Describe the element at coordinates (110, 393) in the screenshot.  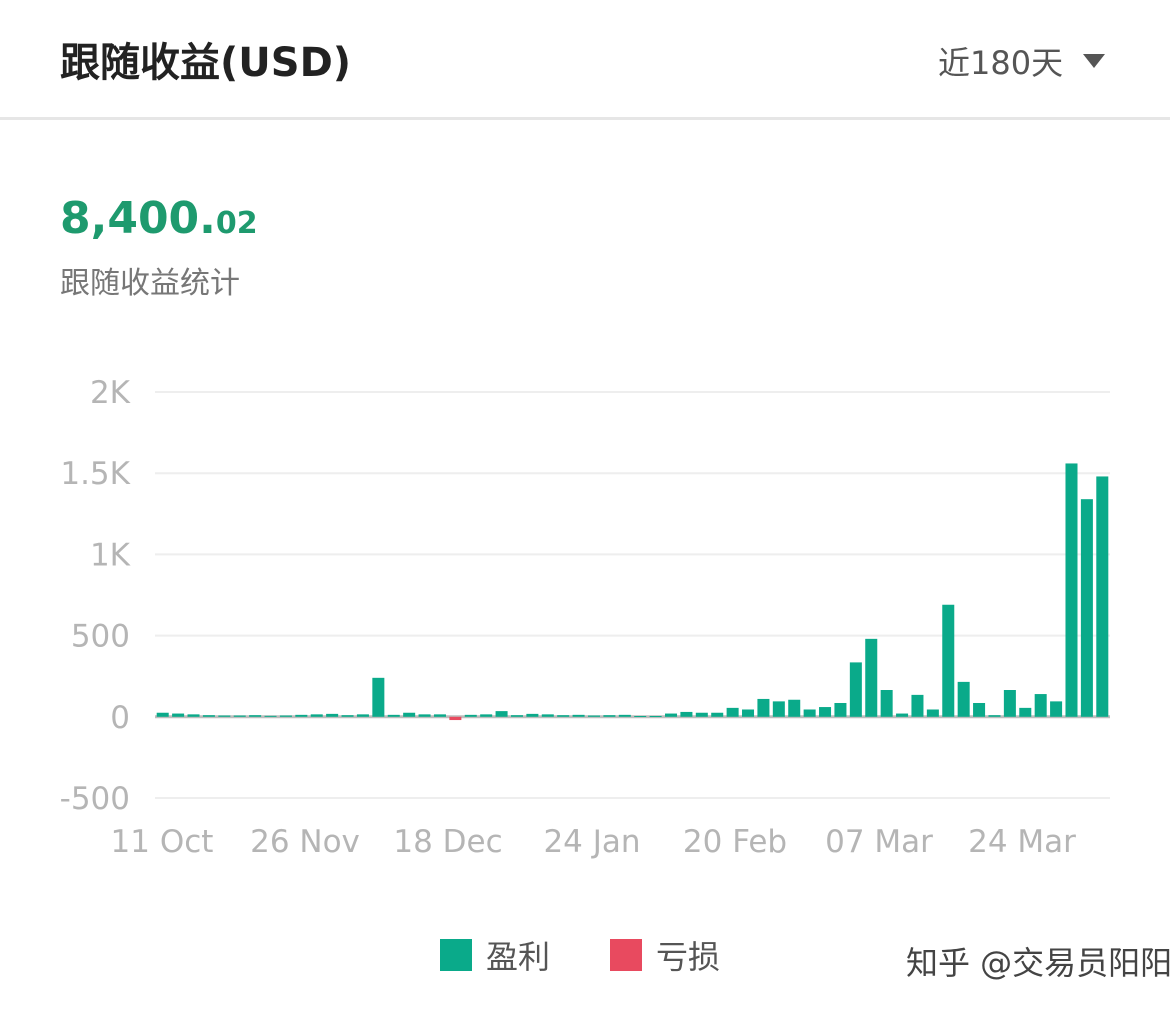
I see `y-tick-label: 2K` at that location.